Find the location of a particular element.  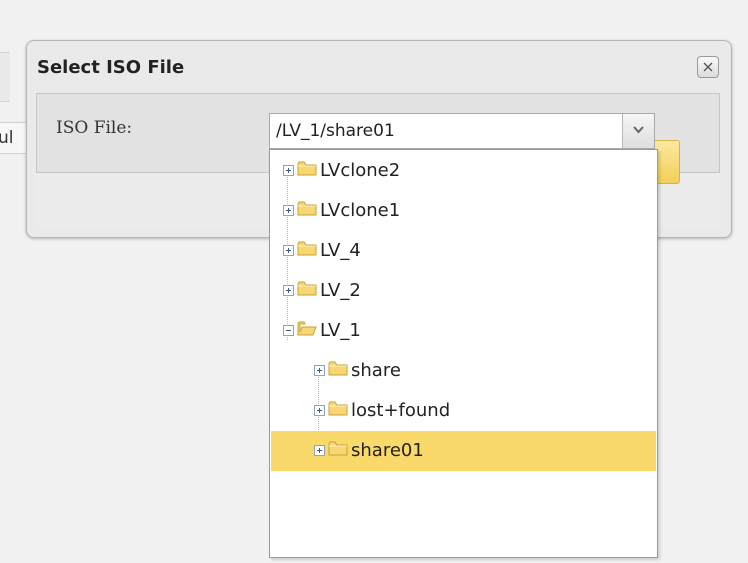

tree-node-label: LV_2 is located at coordinates (340, 290).